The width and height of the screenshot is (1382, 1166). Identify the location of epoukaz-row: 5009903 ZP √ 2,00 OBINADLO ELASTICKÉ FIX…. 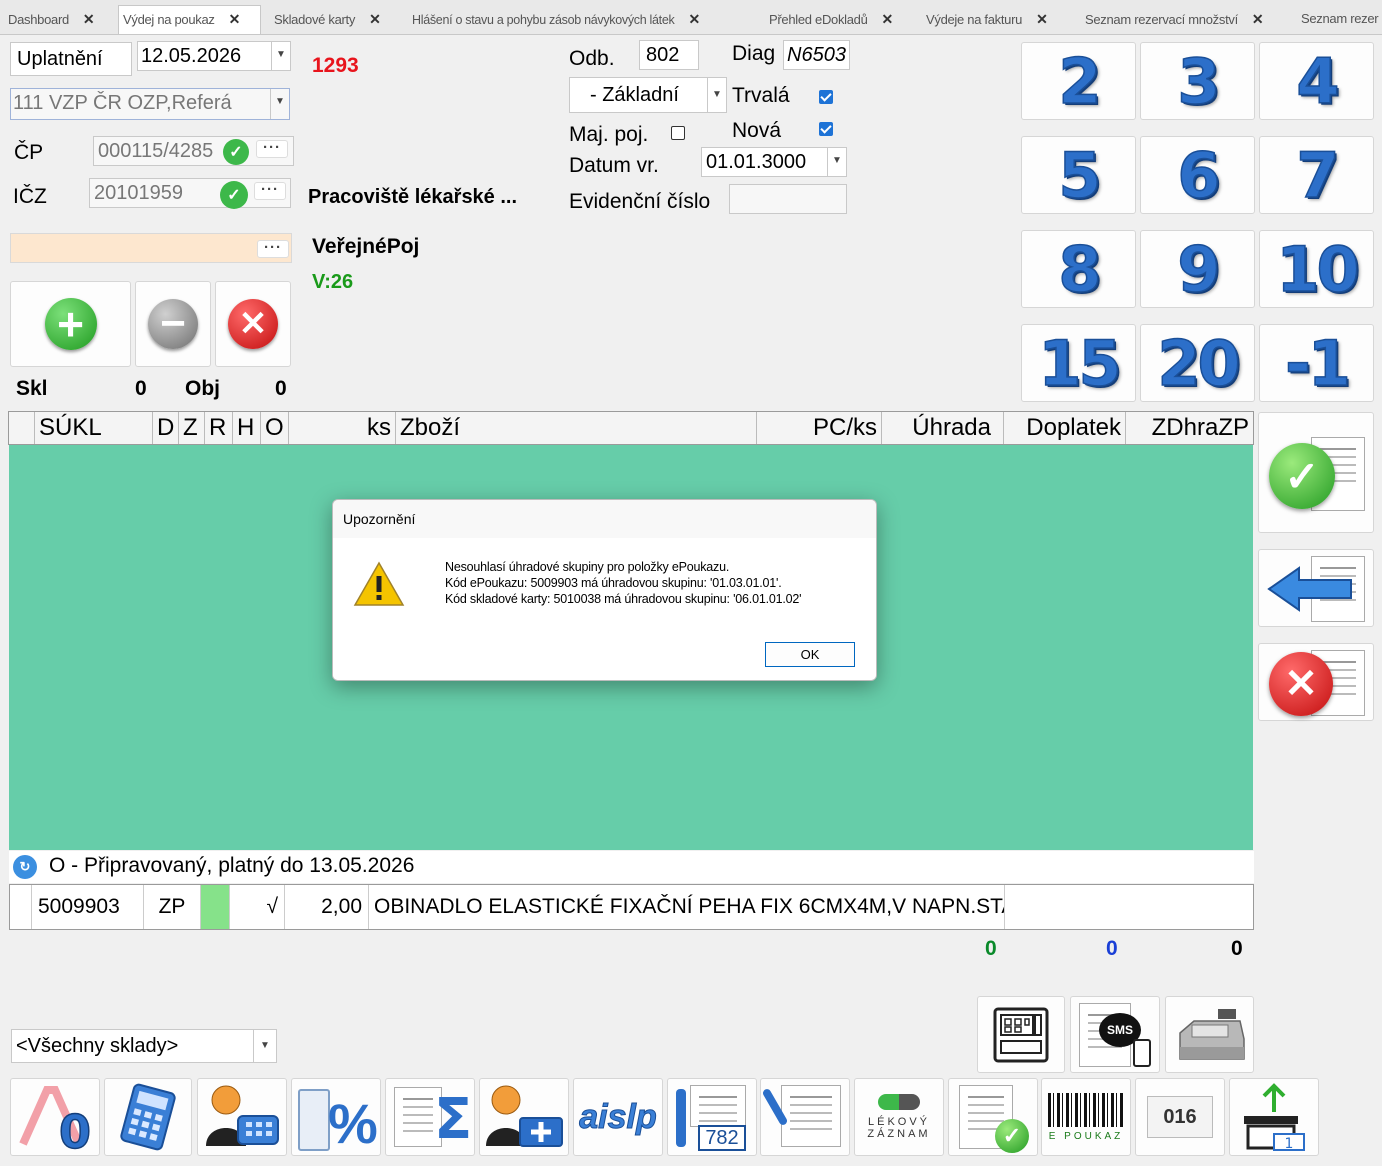
(631, 907).